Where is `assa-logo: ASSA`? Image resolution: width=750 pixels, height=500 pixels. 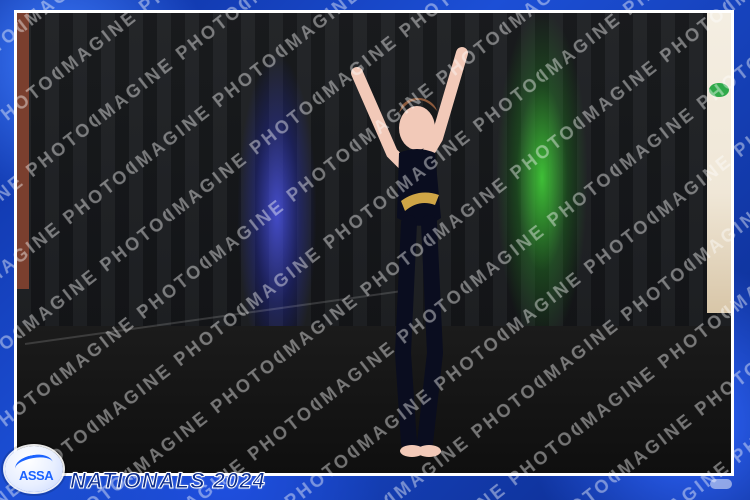 assa-logo: ASSA is located at coordinates (34, 469).